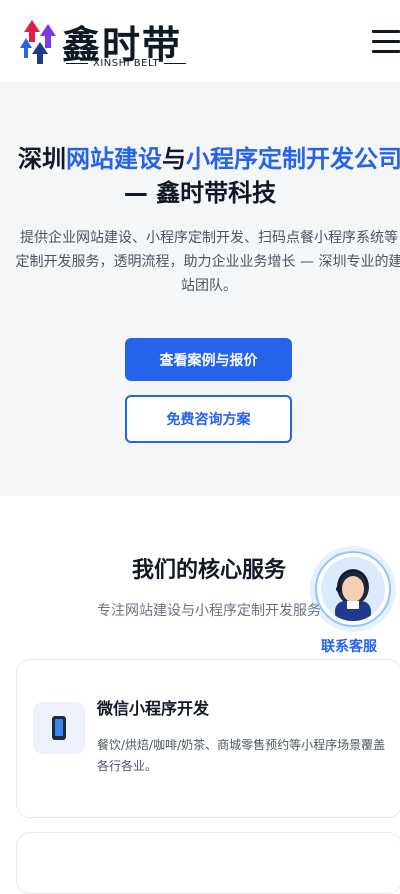 The height and width of the screenshot is (894, 400). What do you see at coordinates (153, 708) in the screenshot?
I see `service-card-title: 微信小程序开发` at bounding box center [153, 708].